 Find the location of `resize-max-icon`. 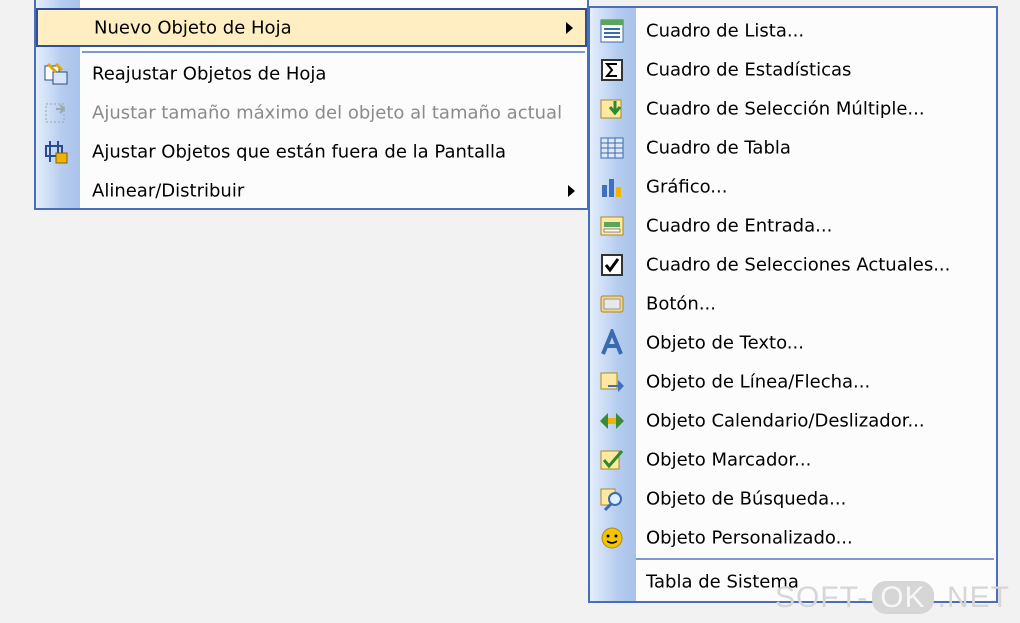

resize-max-icon is located at coordinates (55, 112).